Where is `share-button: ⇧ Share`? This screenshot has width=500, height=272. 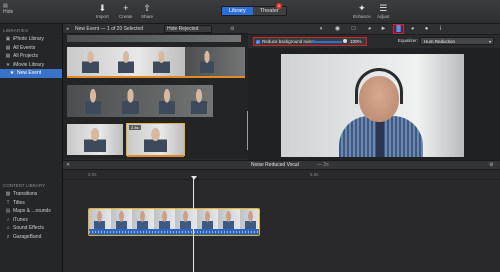
share-button: ⇧ Share is located at coordinates (147, 10).